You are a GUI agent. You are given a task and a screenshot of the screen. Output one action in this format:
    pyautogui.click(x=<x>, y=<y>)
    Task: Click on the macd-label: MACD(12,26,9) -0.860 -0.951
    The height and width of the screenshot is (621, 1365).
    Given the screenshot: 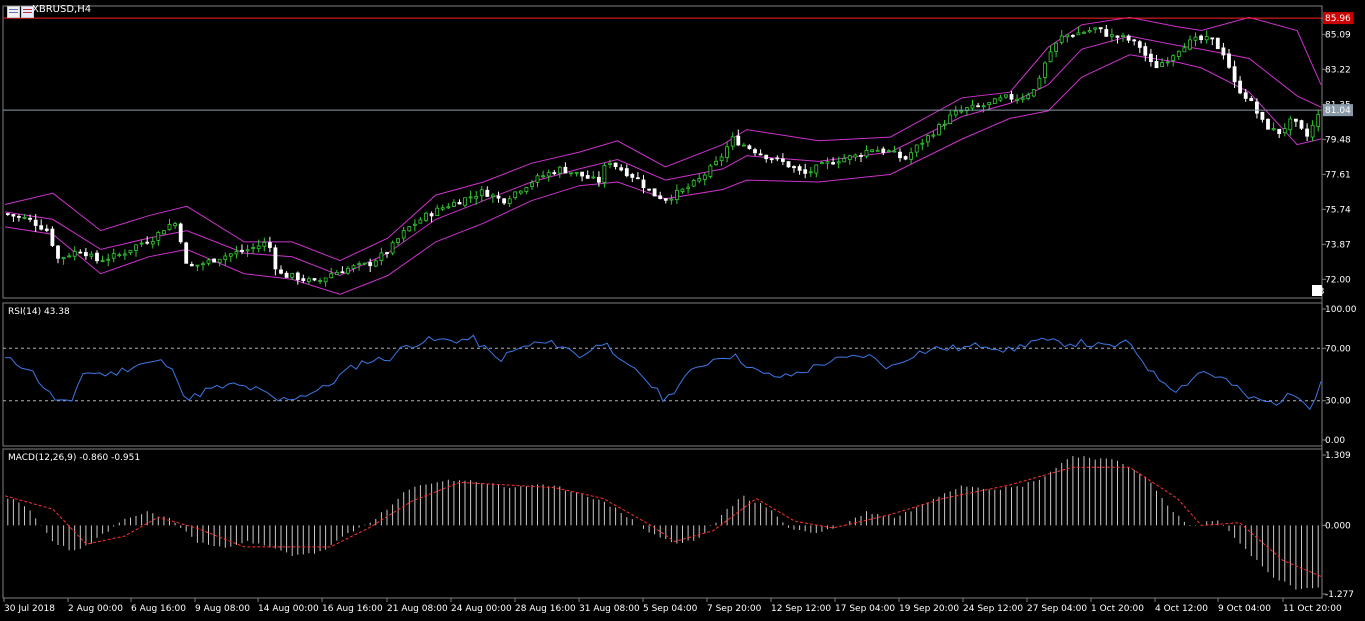 What is the action you would take?
    pyautogui.click(x=74, y=458)
    